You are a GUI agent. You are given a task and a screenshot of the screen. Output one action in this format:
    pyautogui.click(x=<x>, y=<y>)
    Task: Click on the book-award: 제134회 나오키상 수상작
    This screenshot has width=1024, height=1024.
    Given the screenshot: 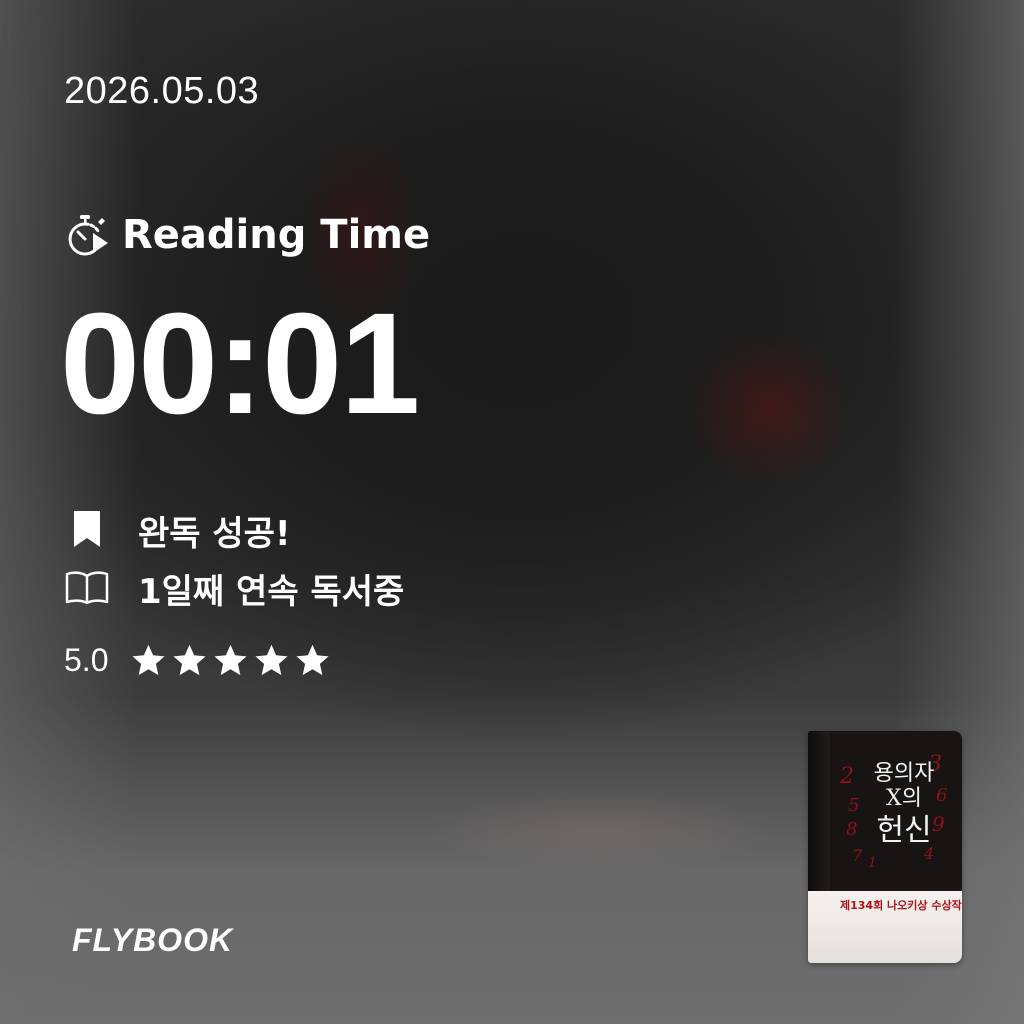 What is the action you would take?
    pyautogui.click(x=901, y=905)
    